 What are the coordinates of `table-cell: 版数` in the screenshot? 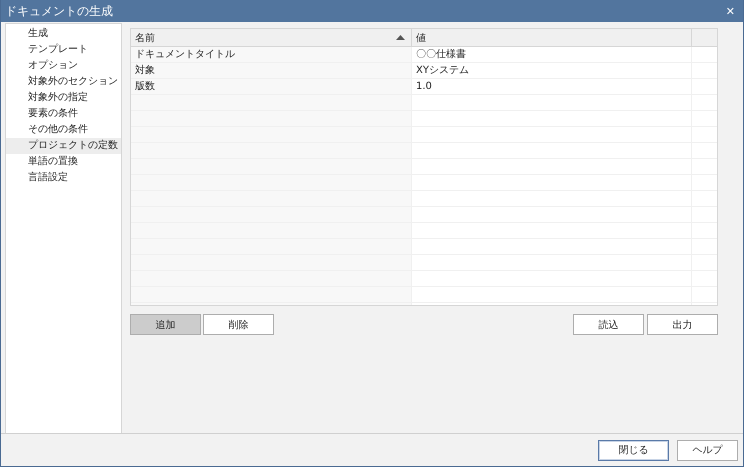 It's located at (271, 86).